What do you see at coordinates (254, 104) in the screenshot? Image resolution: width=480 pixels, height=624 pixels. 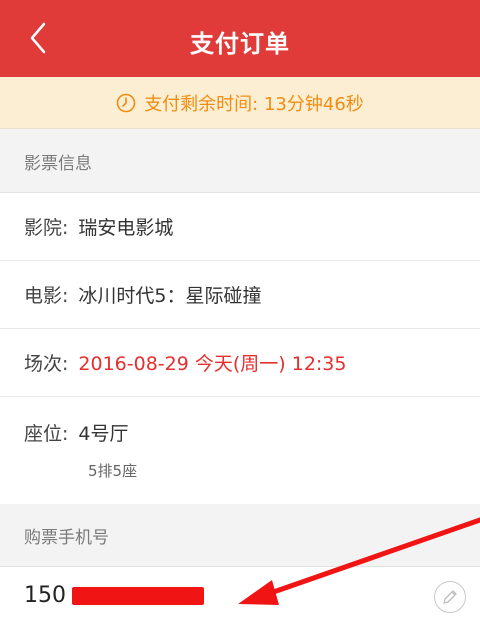 I see `timer-text: 支付剩余时间: 13分钟46秒` at bounding box center [254, 104].